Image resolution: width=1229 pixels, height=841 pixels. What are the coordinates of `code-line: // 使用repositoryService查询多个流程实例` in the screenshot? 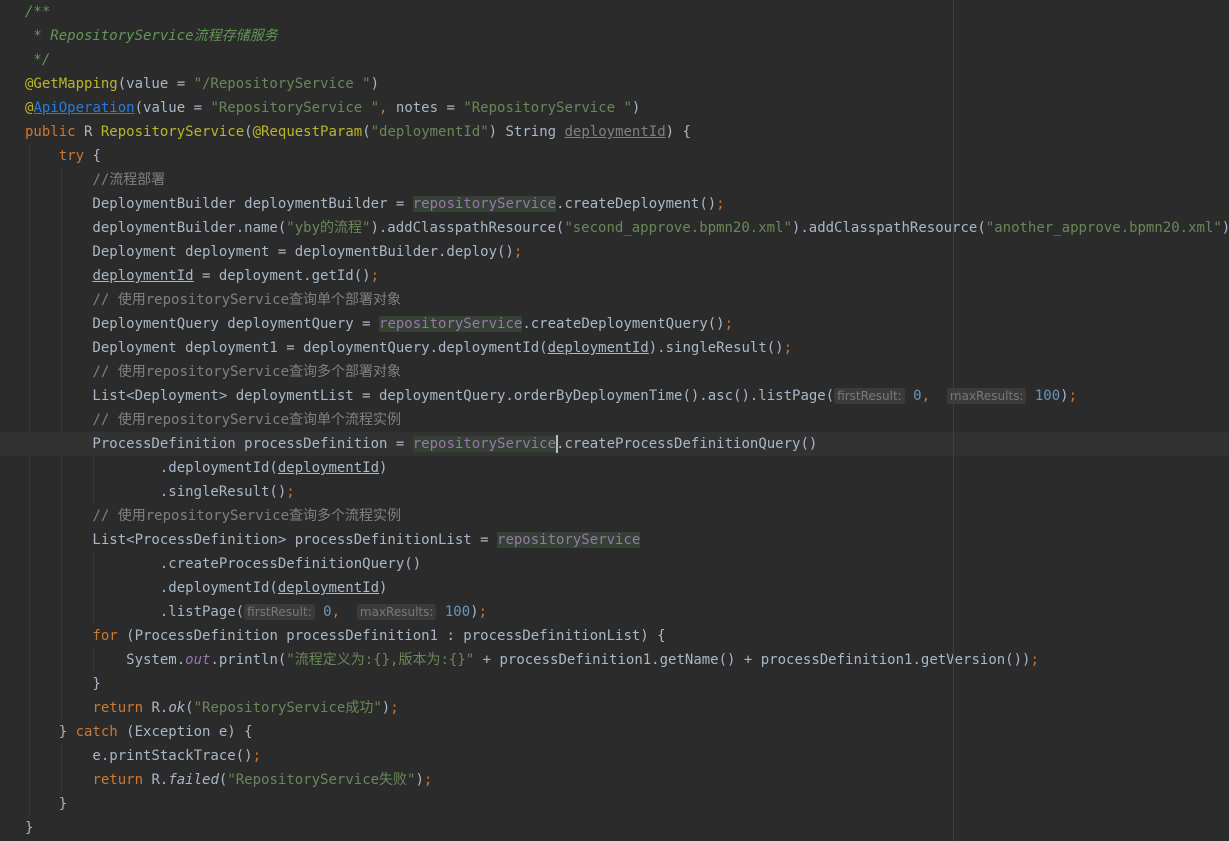 It's located at (614, 516).